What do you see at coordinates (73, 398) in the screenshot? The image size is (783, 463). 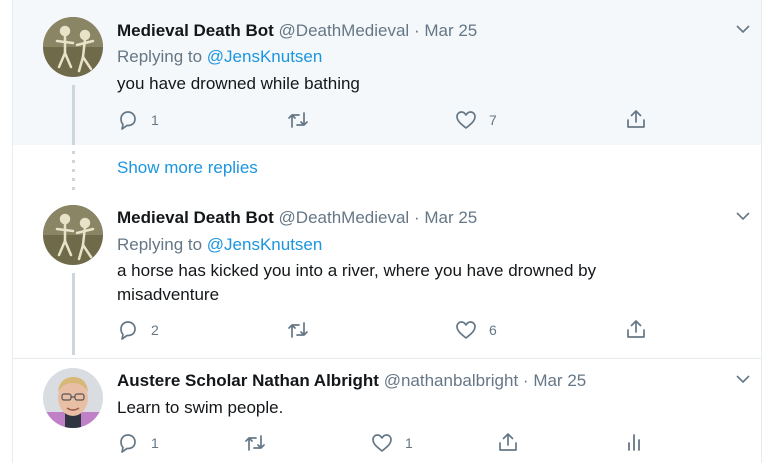 I see `person-avatar` at bounding box center [73, 398].